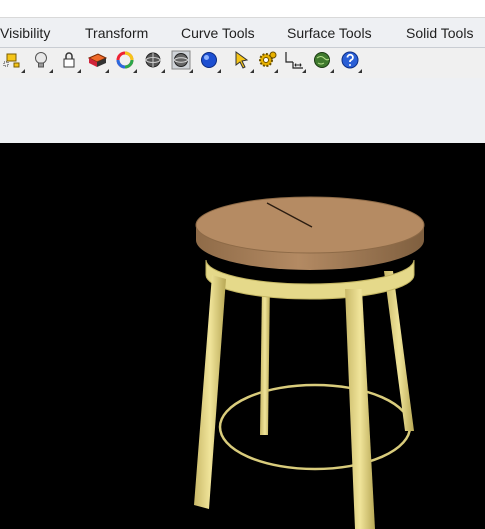 The image size is (485, 529). I want to click on blue-sphere-icon, so click(211, 62).